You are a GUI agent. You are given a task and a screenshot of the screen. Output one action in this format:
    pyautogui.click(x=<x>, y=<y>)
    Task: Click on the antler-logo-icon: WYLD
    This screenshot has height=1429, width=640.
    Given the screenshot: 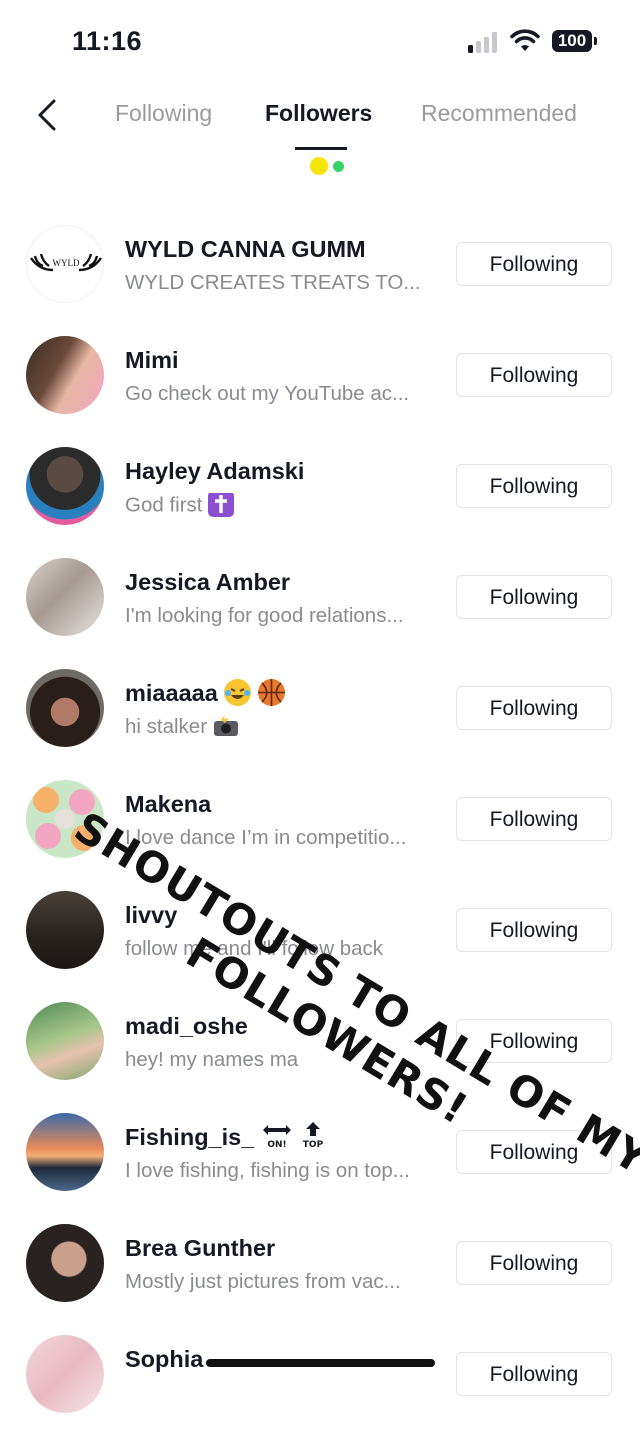 What is the action you would take?
    pyautogui.click(x=66, y=262)
    